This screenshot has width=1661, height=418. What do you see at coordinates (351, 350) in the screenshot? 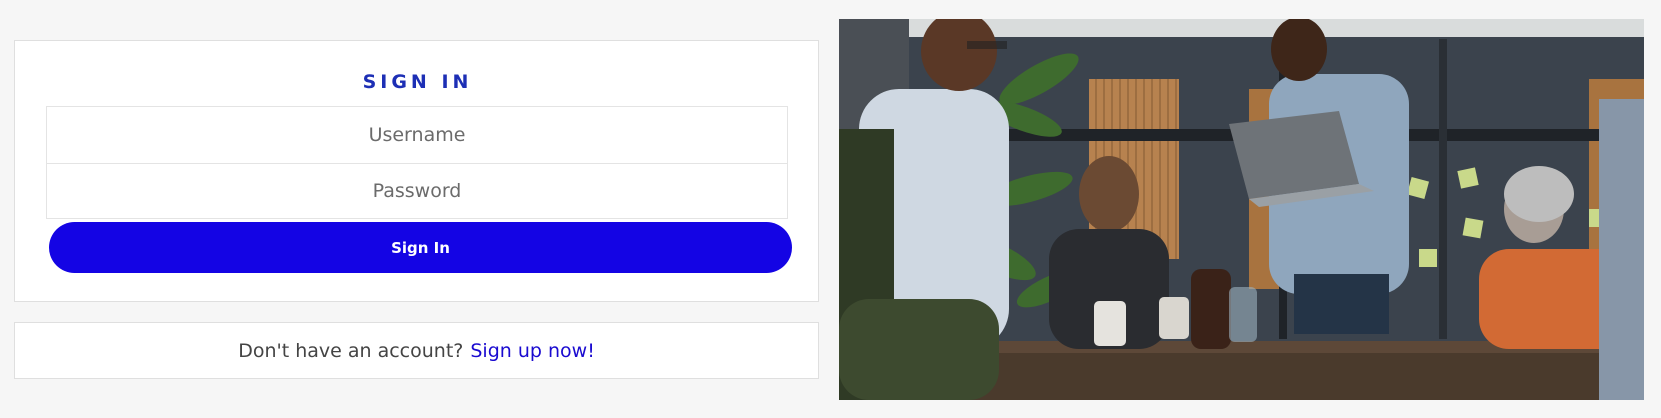
I see `signup-prompt: Don't have an account?` at bounding box center [351, 350].